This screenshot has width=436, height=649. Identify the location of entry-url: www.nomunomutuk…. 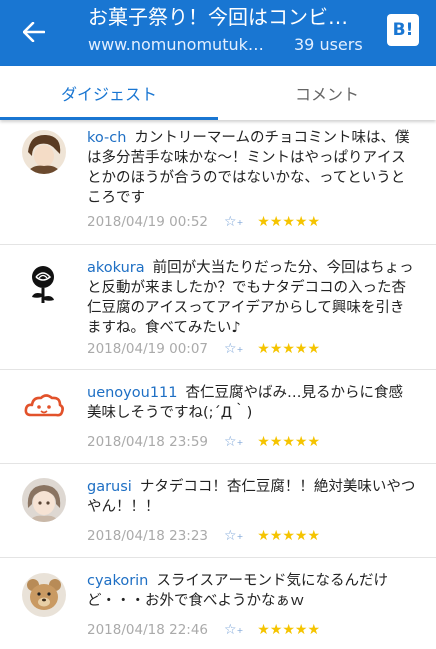
(182, 45).